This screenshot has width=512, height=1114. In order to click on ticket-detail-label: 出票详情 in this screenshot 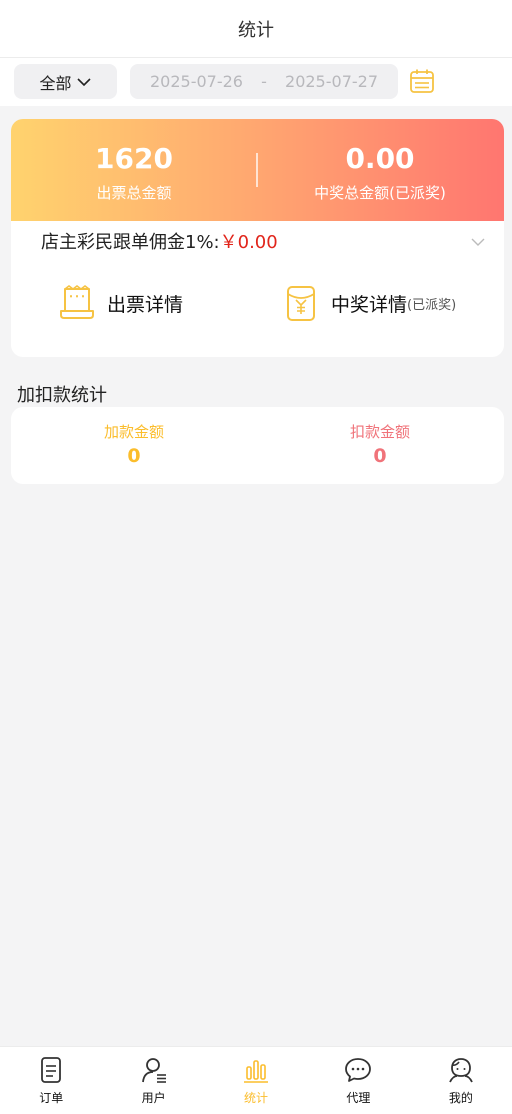, I will do `click(145, 304)`.